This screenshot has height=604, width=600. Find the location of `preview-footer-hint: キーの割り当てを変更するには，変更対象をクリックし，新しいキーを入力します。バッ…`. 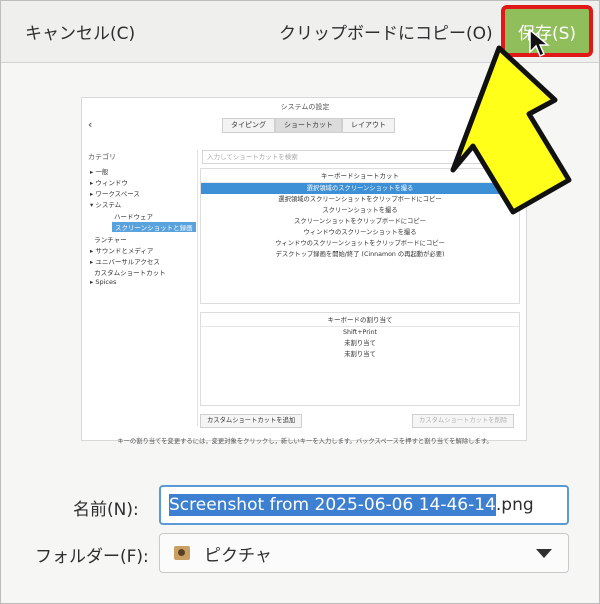

preview-footer-hint: キーの割り当てを変更するには，変更対象をクリックし，新しいキーを入力します。バッ… is located at coordinates (305, 441).